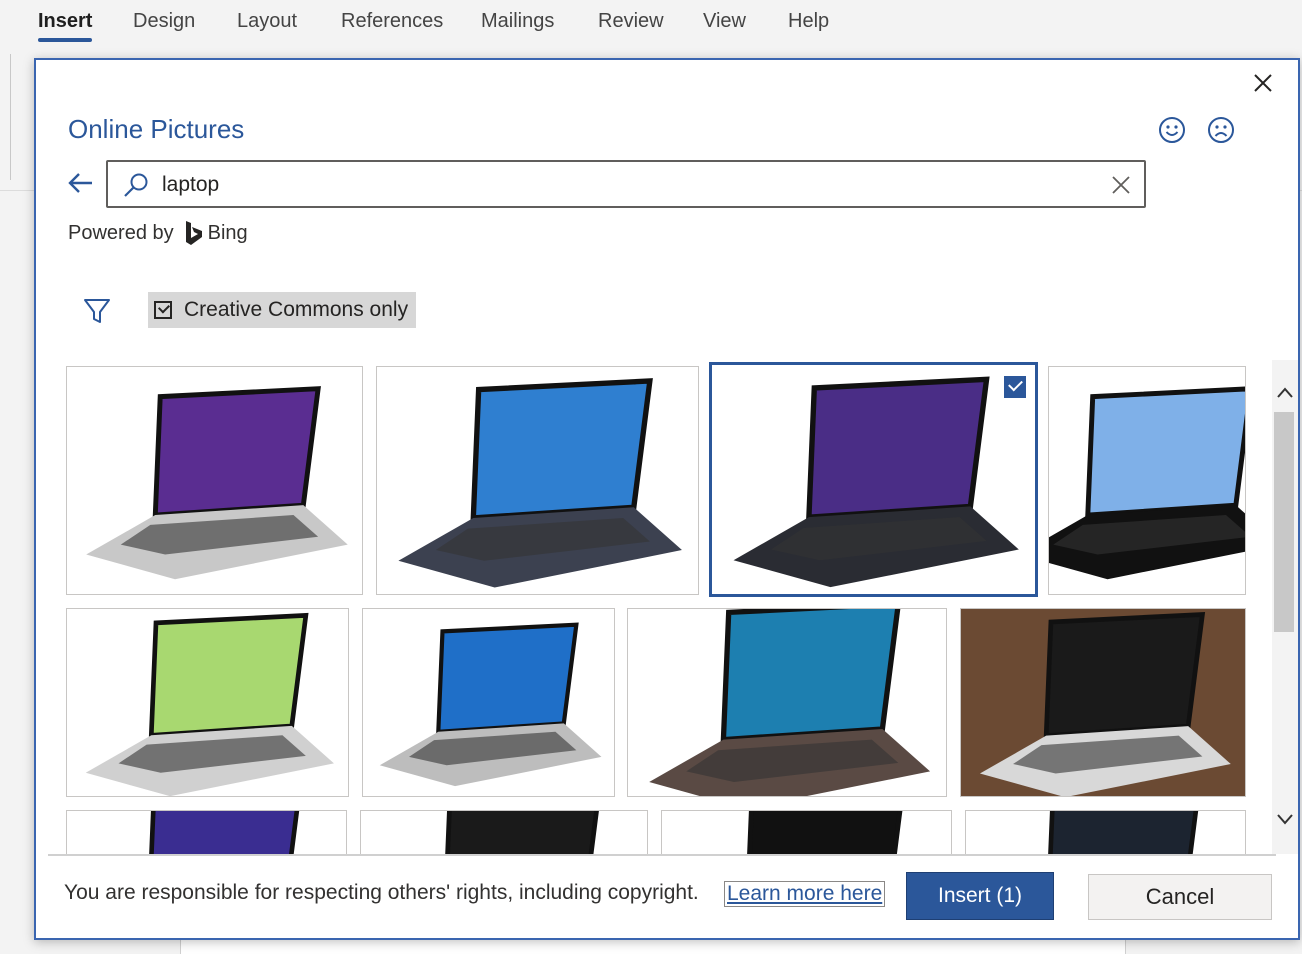 Image resolution: width=1302 pixels, height=954 pixels. Describe the element at coordinates (227, 232) in the screenshot. I see `bing-brand-label: Bing` at that location.